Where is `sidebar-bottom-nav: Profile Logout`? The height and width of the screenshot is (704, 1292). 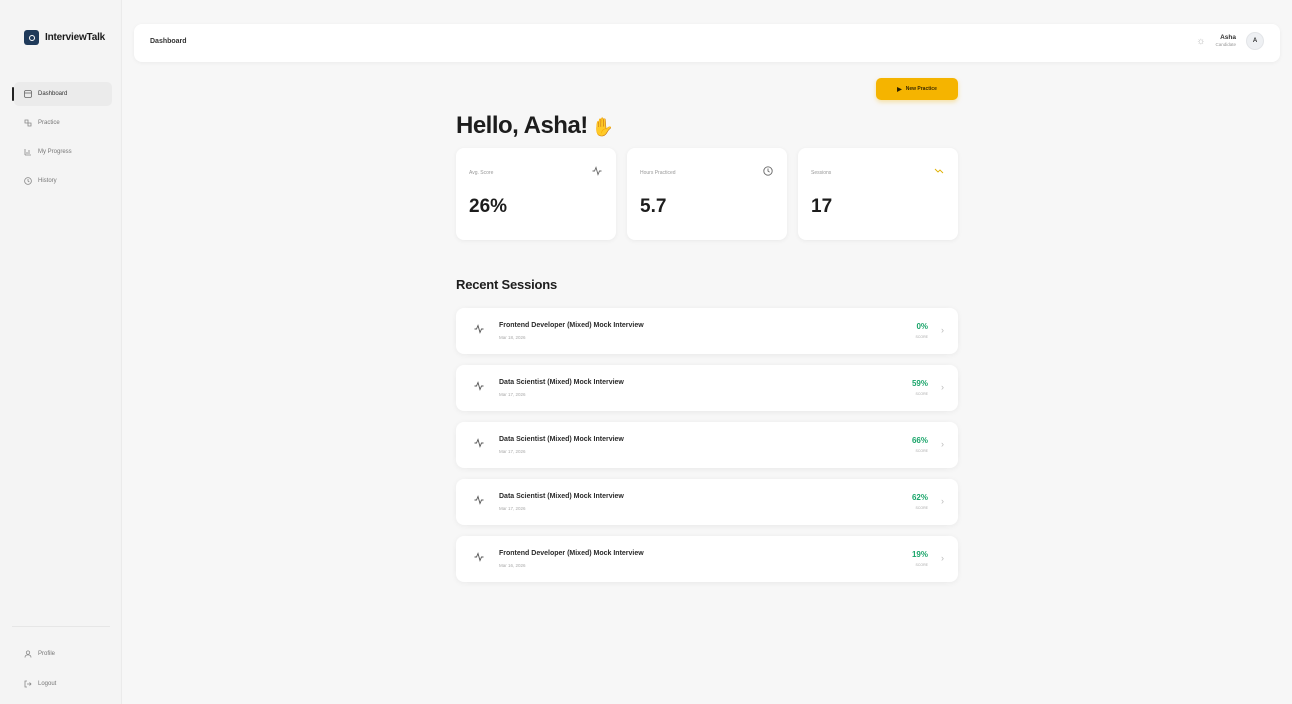
sidebar-bottom-nav: Profile Logout is located at coordinates (63, 673).